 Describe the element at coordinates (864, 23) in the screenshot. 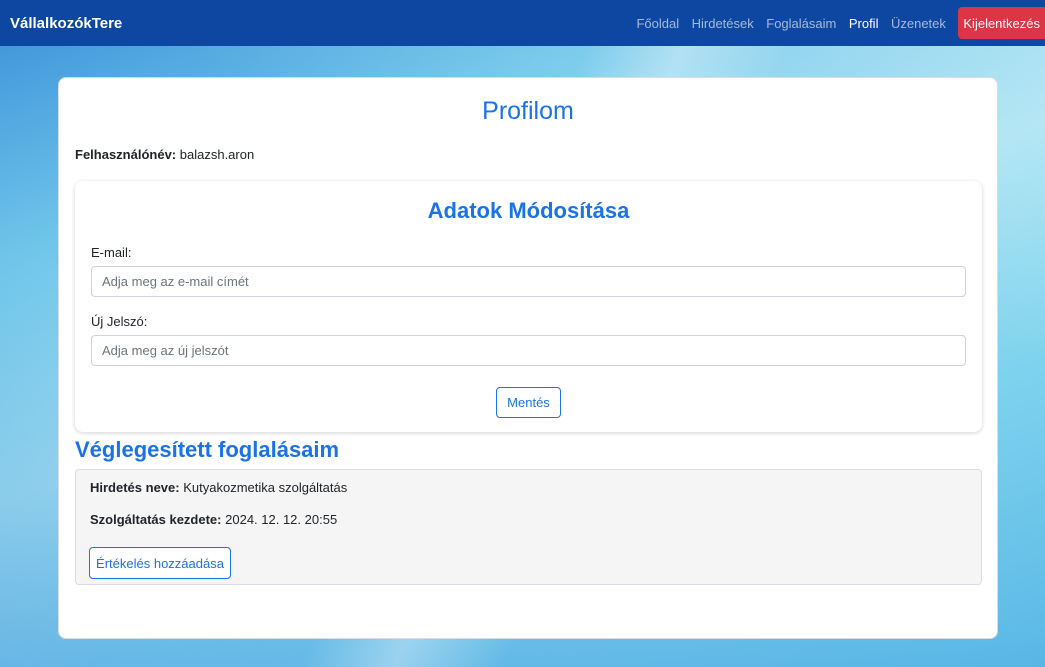

I see `nav-link-profile: Profil` at that location.